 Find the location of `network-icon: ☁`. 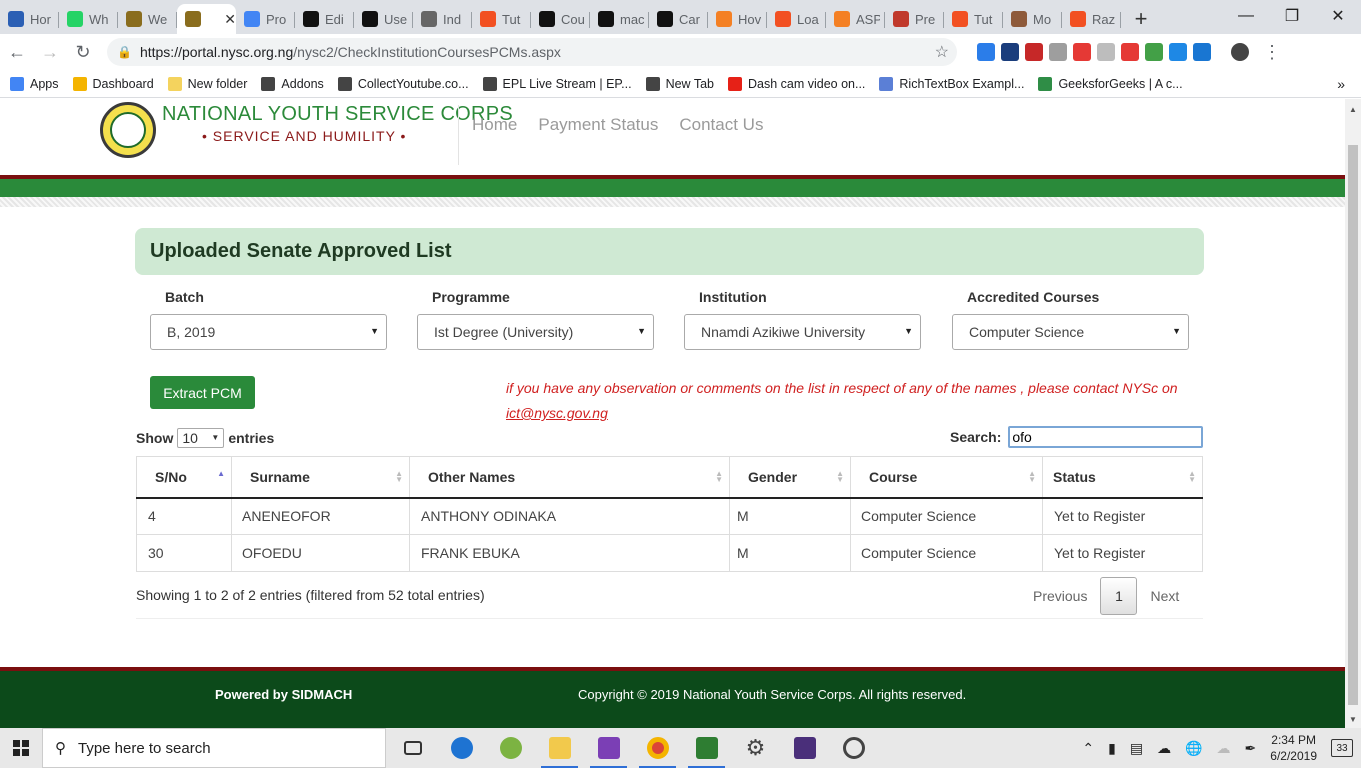

network-icon: ☁ is located at coordinates (1164, 748).